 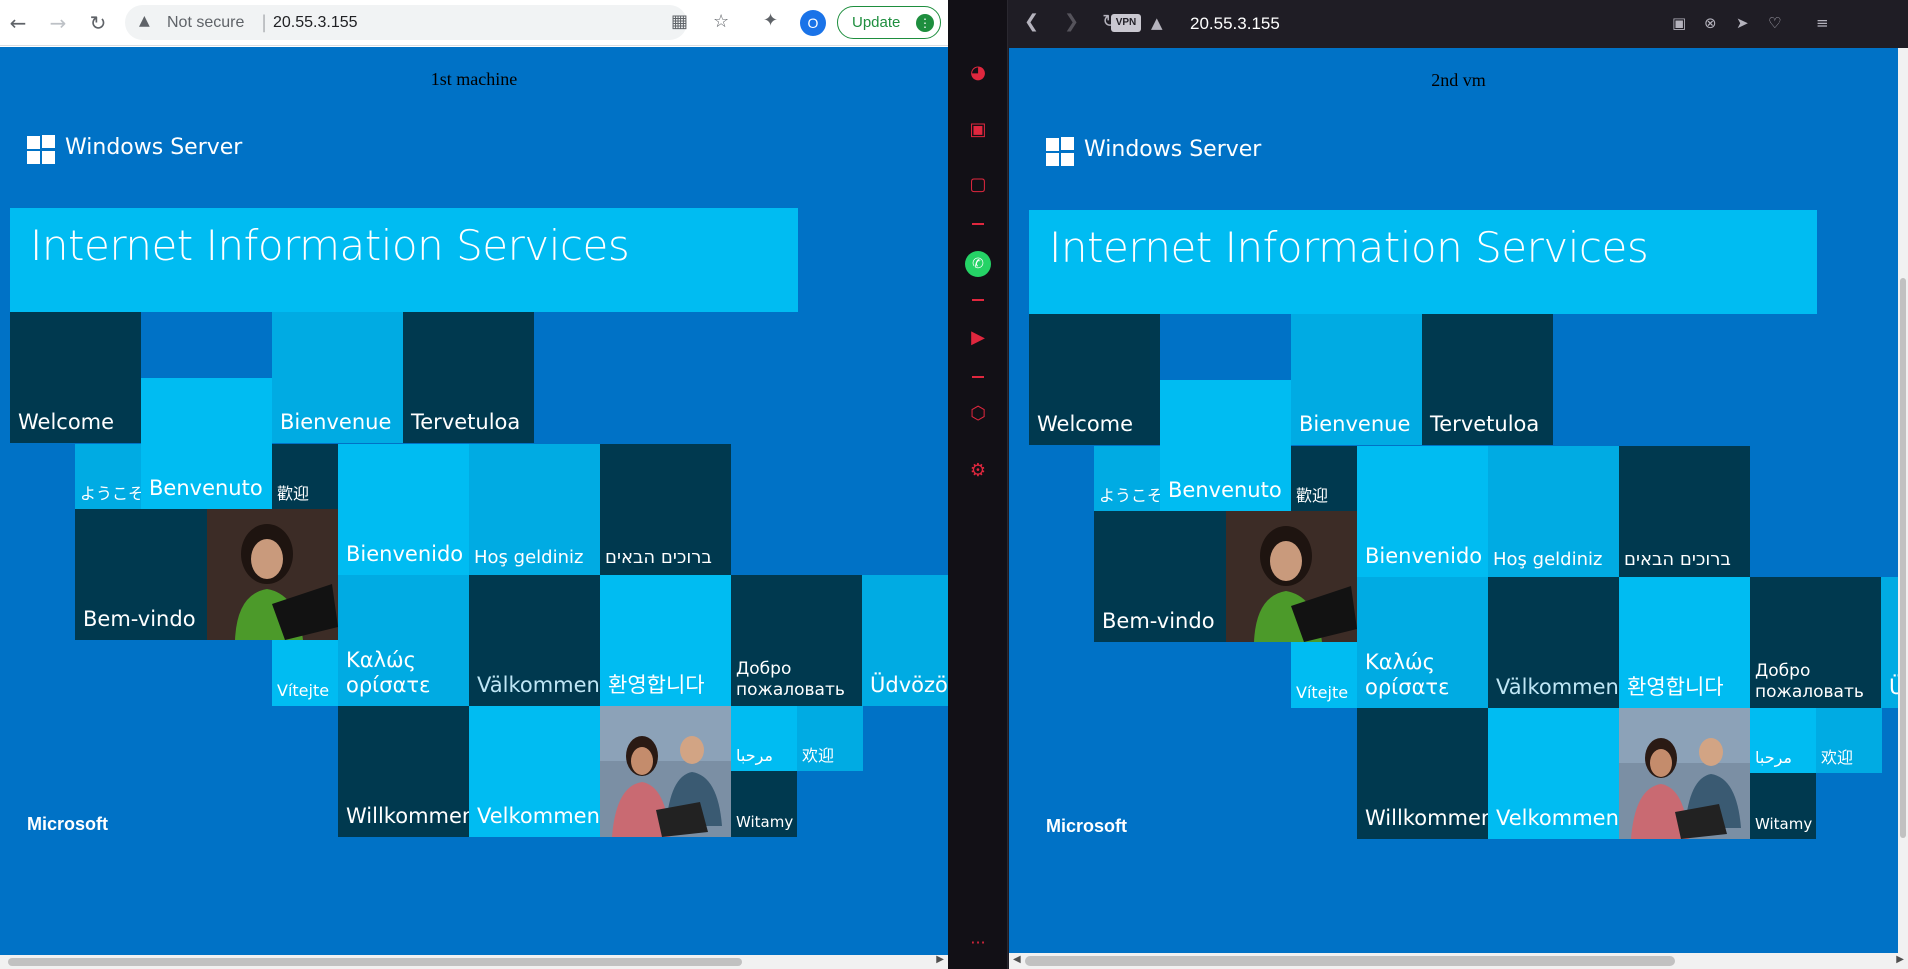 I want to click on update-button: Update ⋮, so click(x=889, y=22).